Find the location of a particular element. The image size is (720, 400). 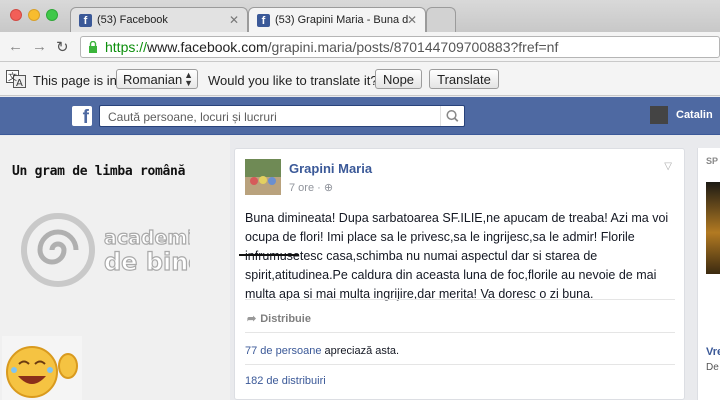

post-author: Grapini Maria is located at coordinates (330, 168).